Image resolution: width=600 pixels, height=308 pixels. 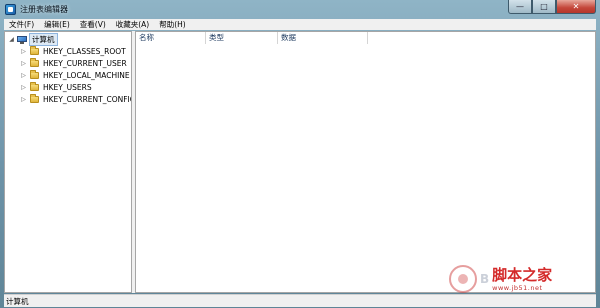 I want to click on computer-icon, so click(x=22, y=39).